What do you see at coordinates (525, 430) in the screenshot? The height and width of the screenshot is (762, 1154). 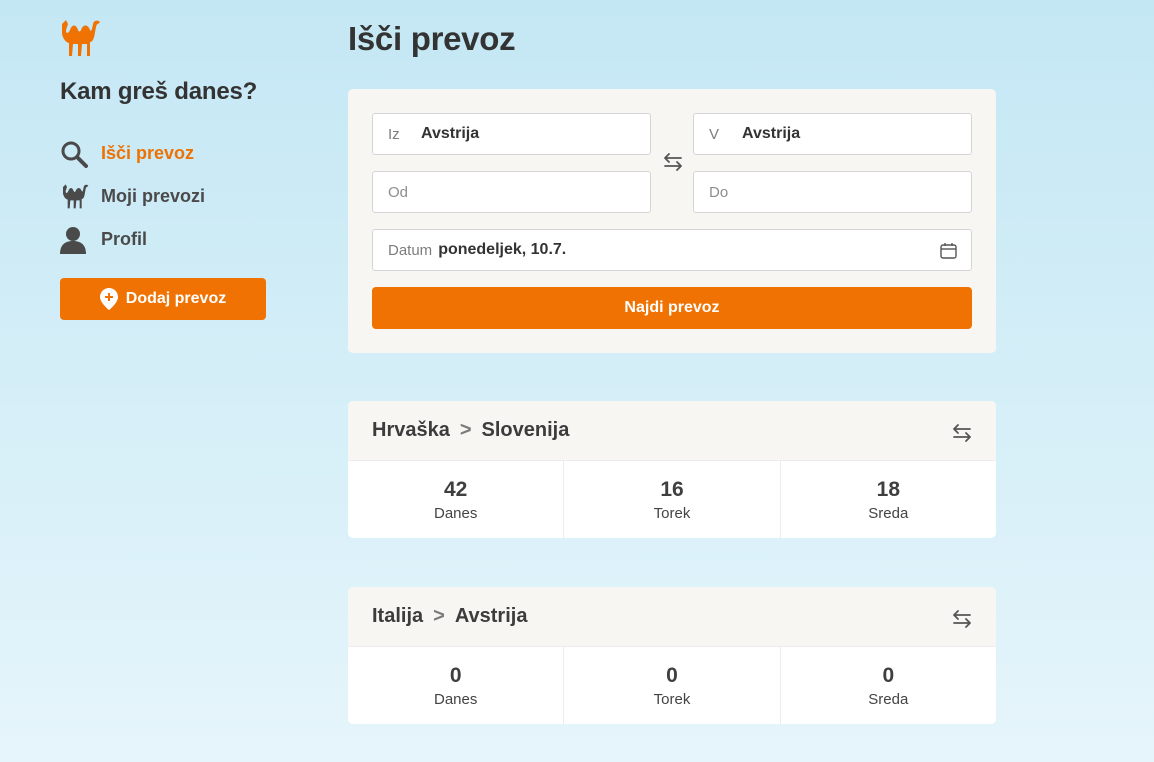 I see `route-to: Slovenija` at bounding box center [525, 430].